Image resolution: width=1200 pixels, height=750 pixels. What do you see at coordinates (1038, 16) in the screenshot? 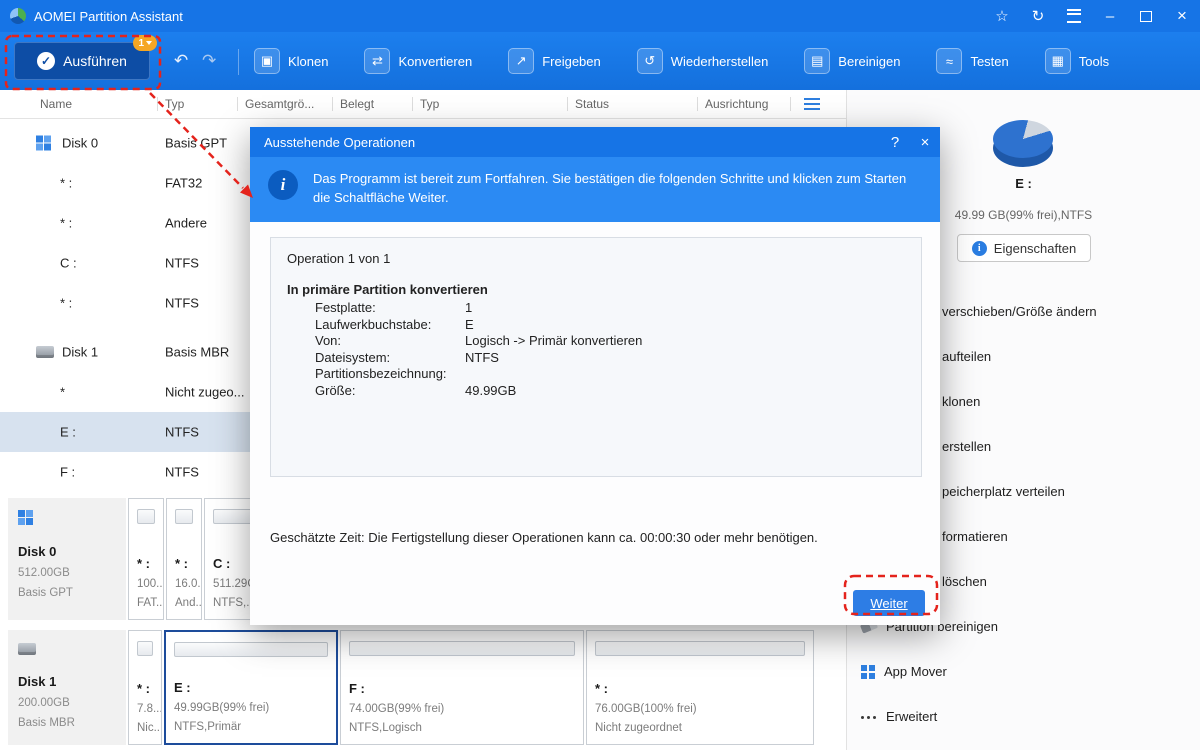
I see `refresh-icon: ↻` at bounding box center [1038, 16].